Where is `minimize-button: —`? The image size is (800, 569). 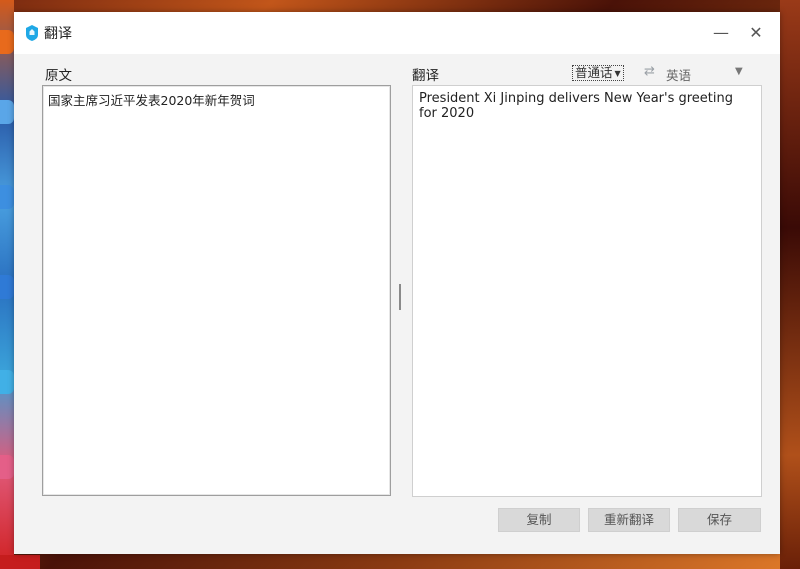 minimize-button: — is located at coordinates (721, 33).